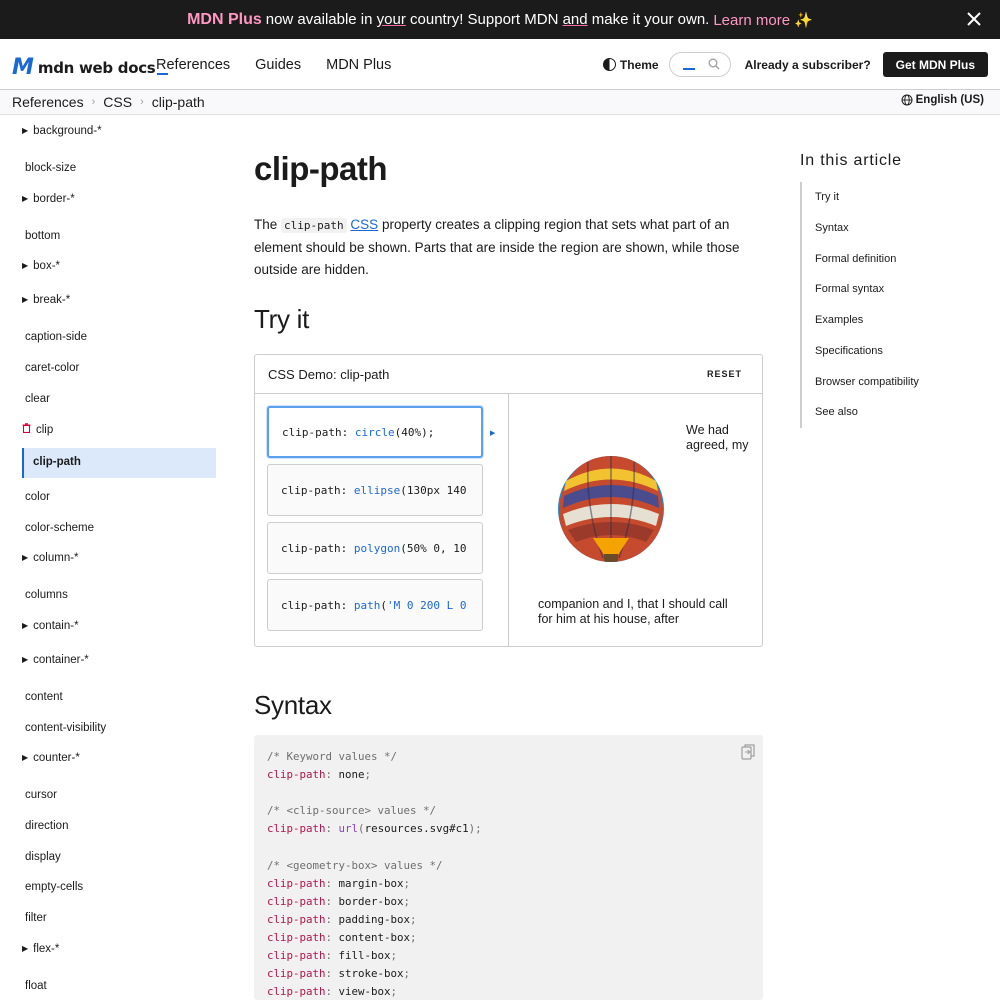 This screenshot has height=1000, width=1000. I want to click on sidebar-item-empty-cells: empty-cells, so click(54, 887).